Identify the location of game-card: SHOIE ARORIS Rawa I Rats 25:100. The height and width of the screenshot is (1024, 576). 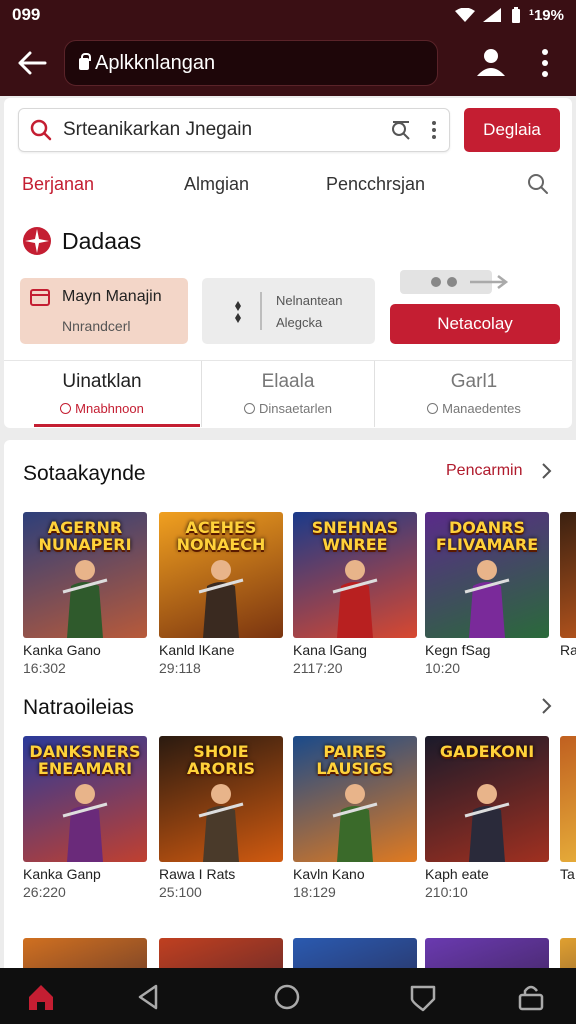
(221, 818).